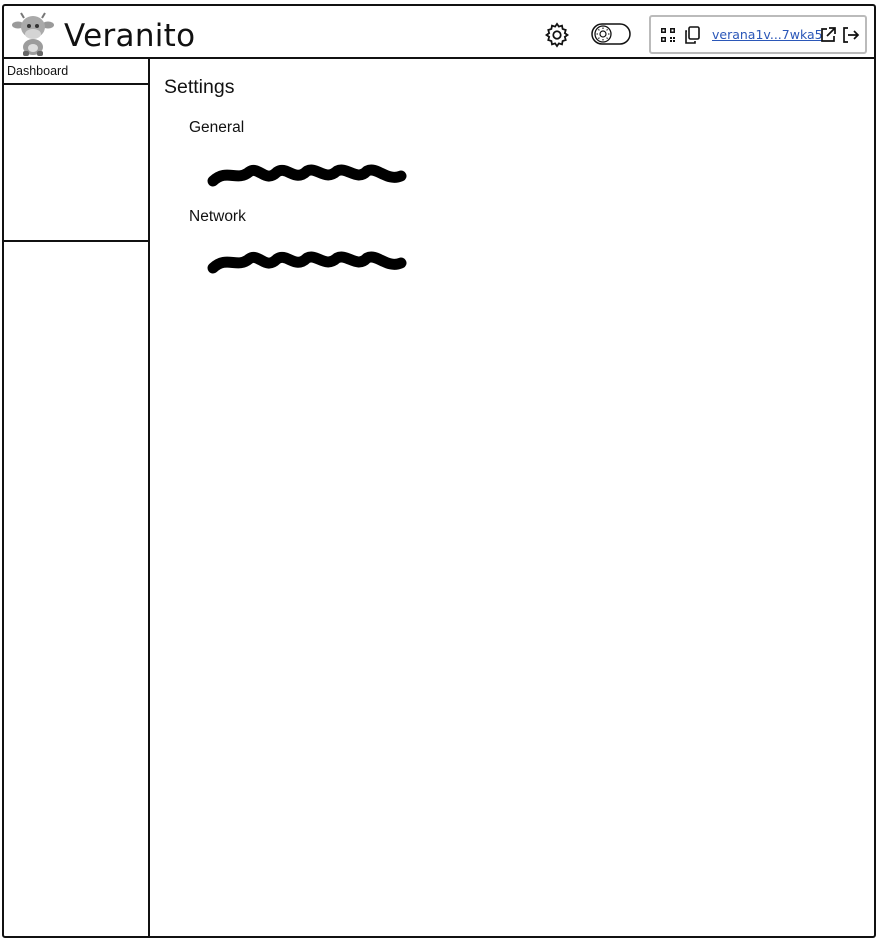 The image size is (884, 942). What do you see at coordinates (611, 34) in the screenshot?
I see `theme-toggle-icon` at bounding box center [611, 34].